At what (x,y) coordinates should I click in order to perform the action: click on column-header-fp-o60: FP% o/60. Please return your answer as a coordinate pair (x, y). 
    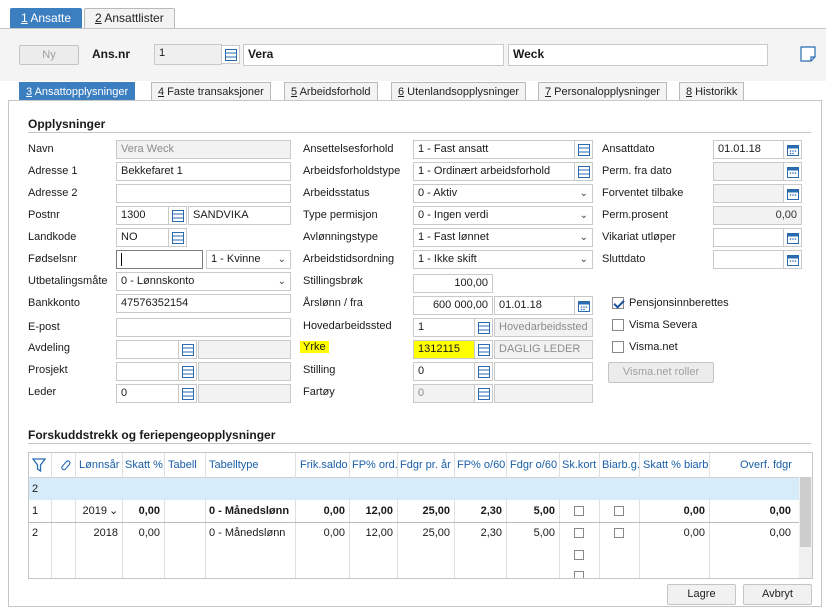
    Looking at the image, I should click on (481, 465).